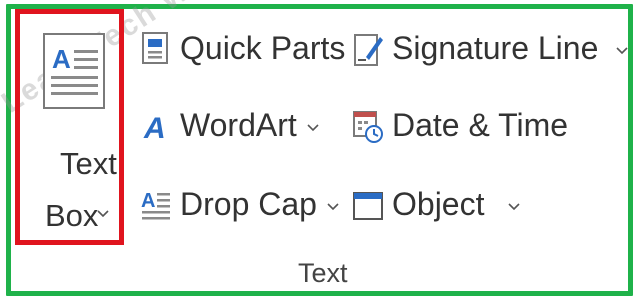  What do you see at coordinates (368, 205) in the screenshot?
I see `object-icon` at bounding box center [368, 205].